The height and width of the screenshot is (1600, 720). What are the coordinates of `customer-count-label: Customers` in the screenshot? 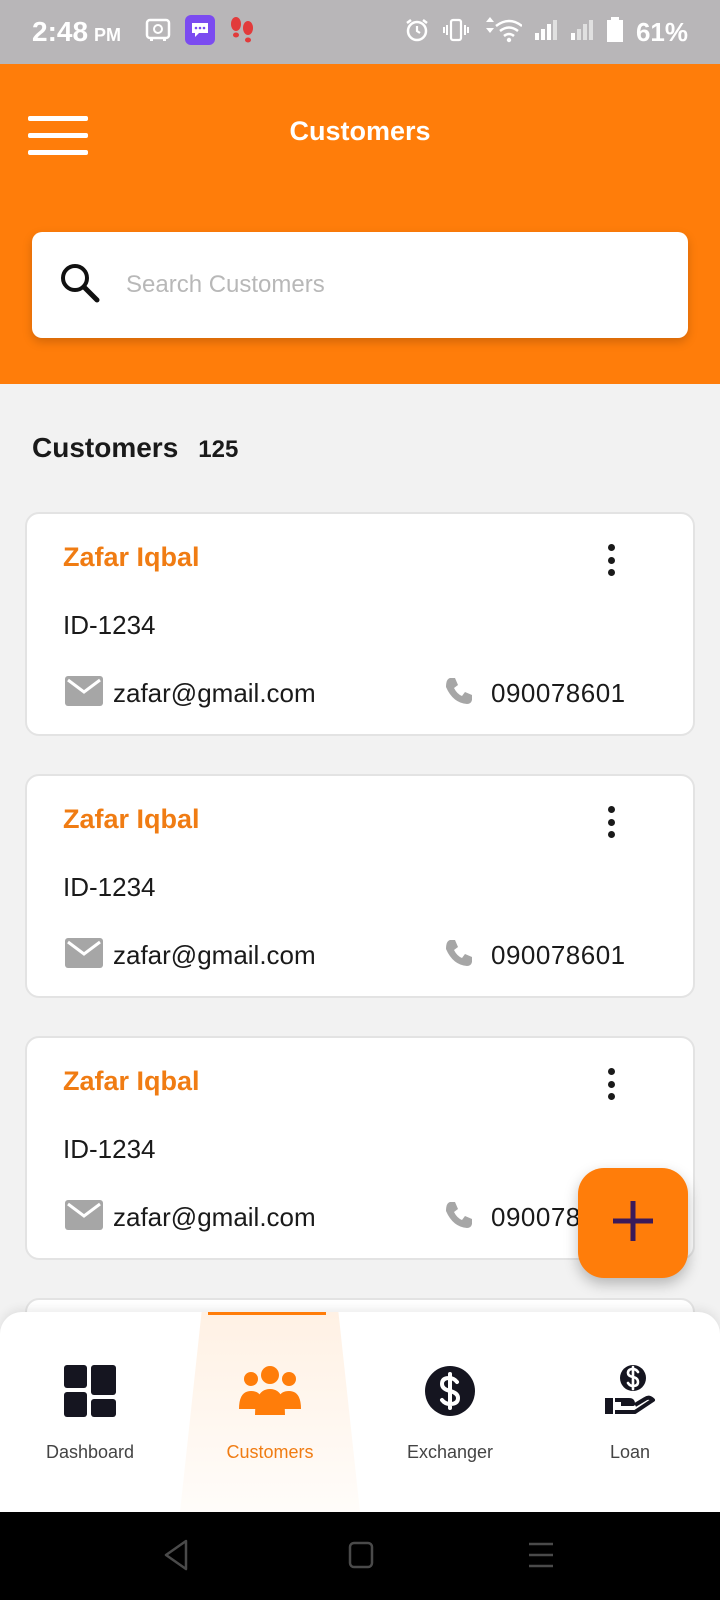 It's located at (105, 447).